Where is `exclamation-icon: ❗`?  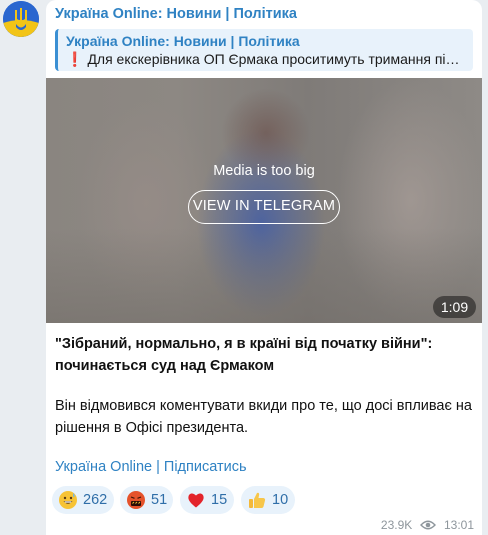
exclamation-icon: ❗ is located at coordinates (75, 59).